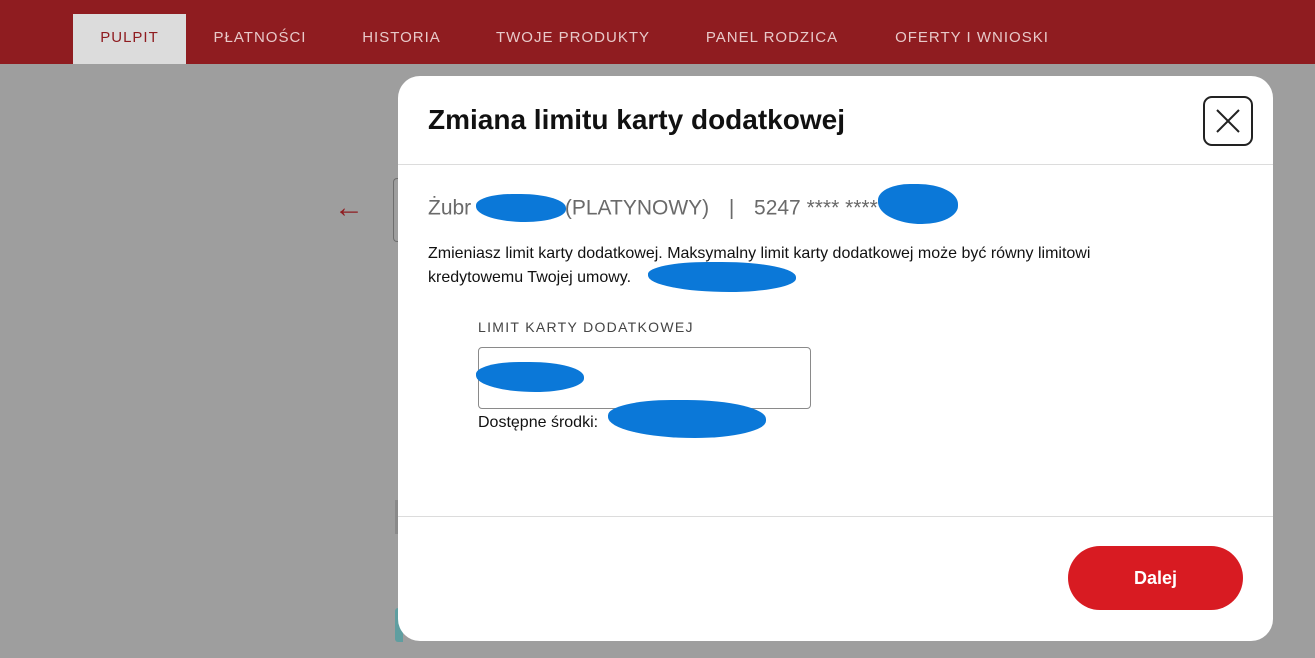 This screenshot has height=658, width=1315. What do you see at coordinates (816, 208) in the screenshot?
I see `card-number: 5247 **** ****` at bounding box center [816, 208].